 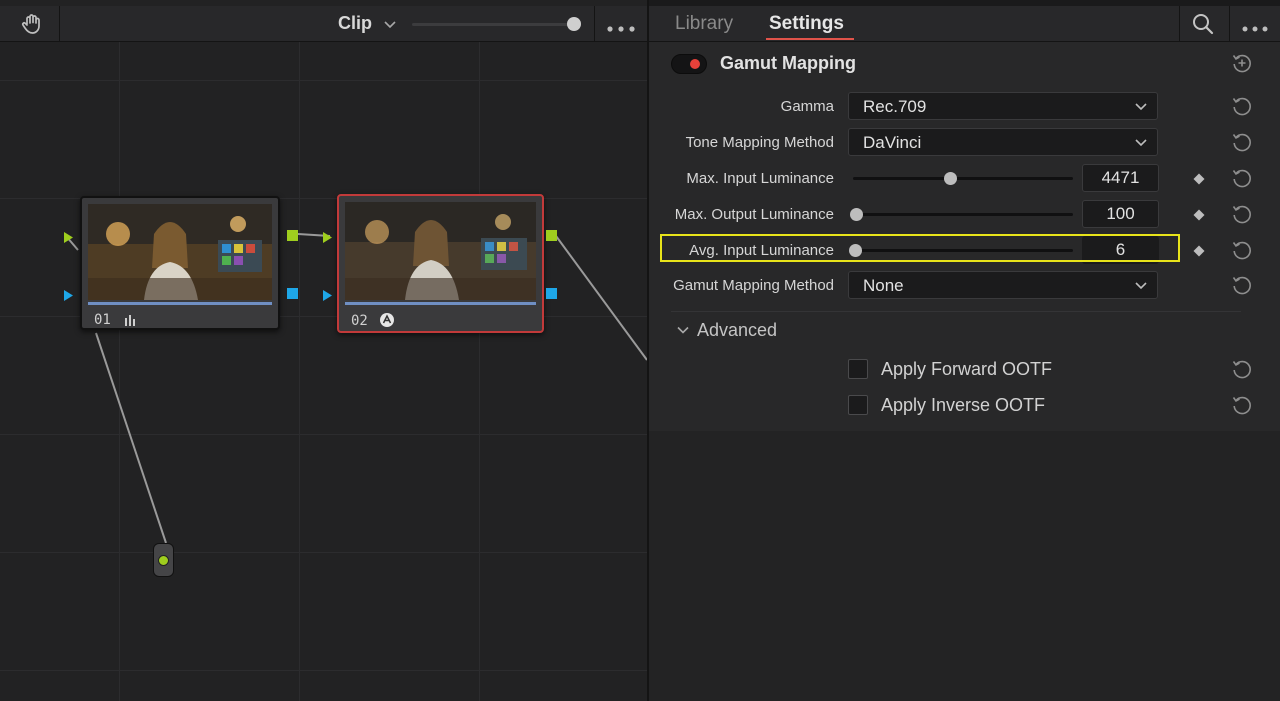 I want to click on tab-library: Library, so click(x=704, y=24).